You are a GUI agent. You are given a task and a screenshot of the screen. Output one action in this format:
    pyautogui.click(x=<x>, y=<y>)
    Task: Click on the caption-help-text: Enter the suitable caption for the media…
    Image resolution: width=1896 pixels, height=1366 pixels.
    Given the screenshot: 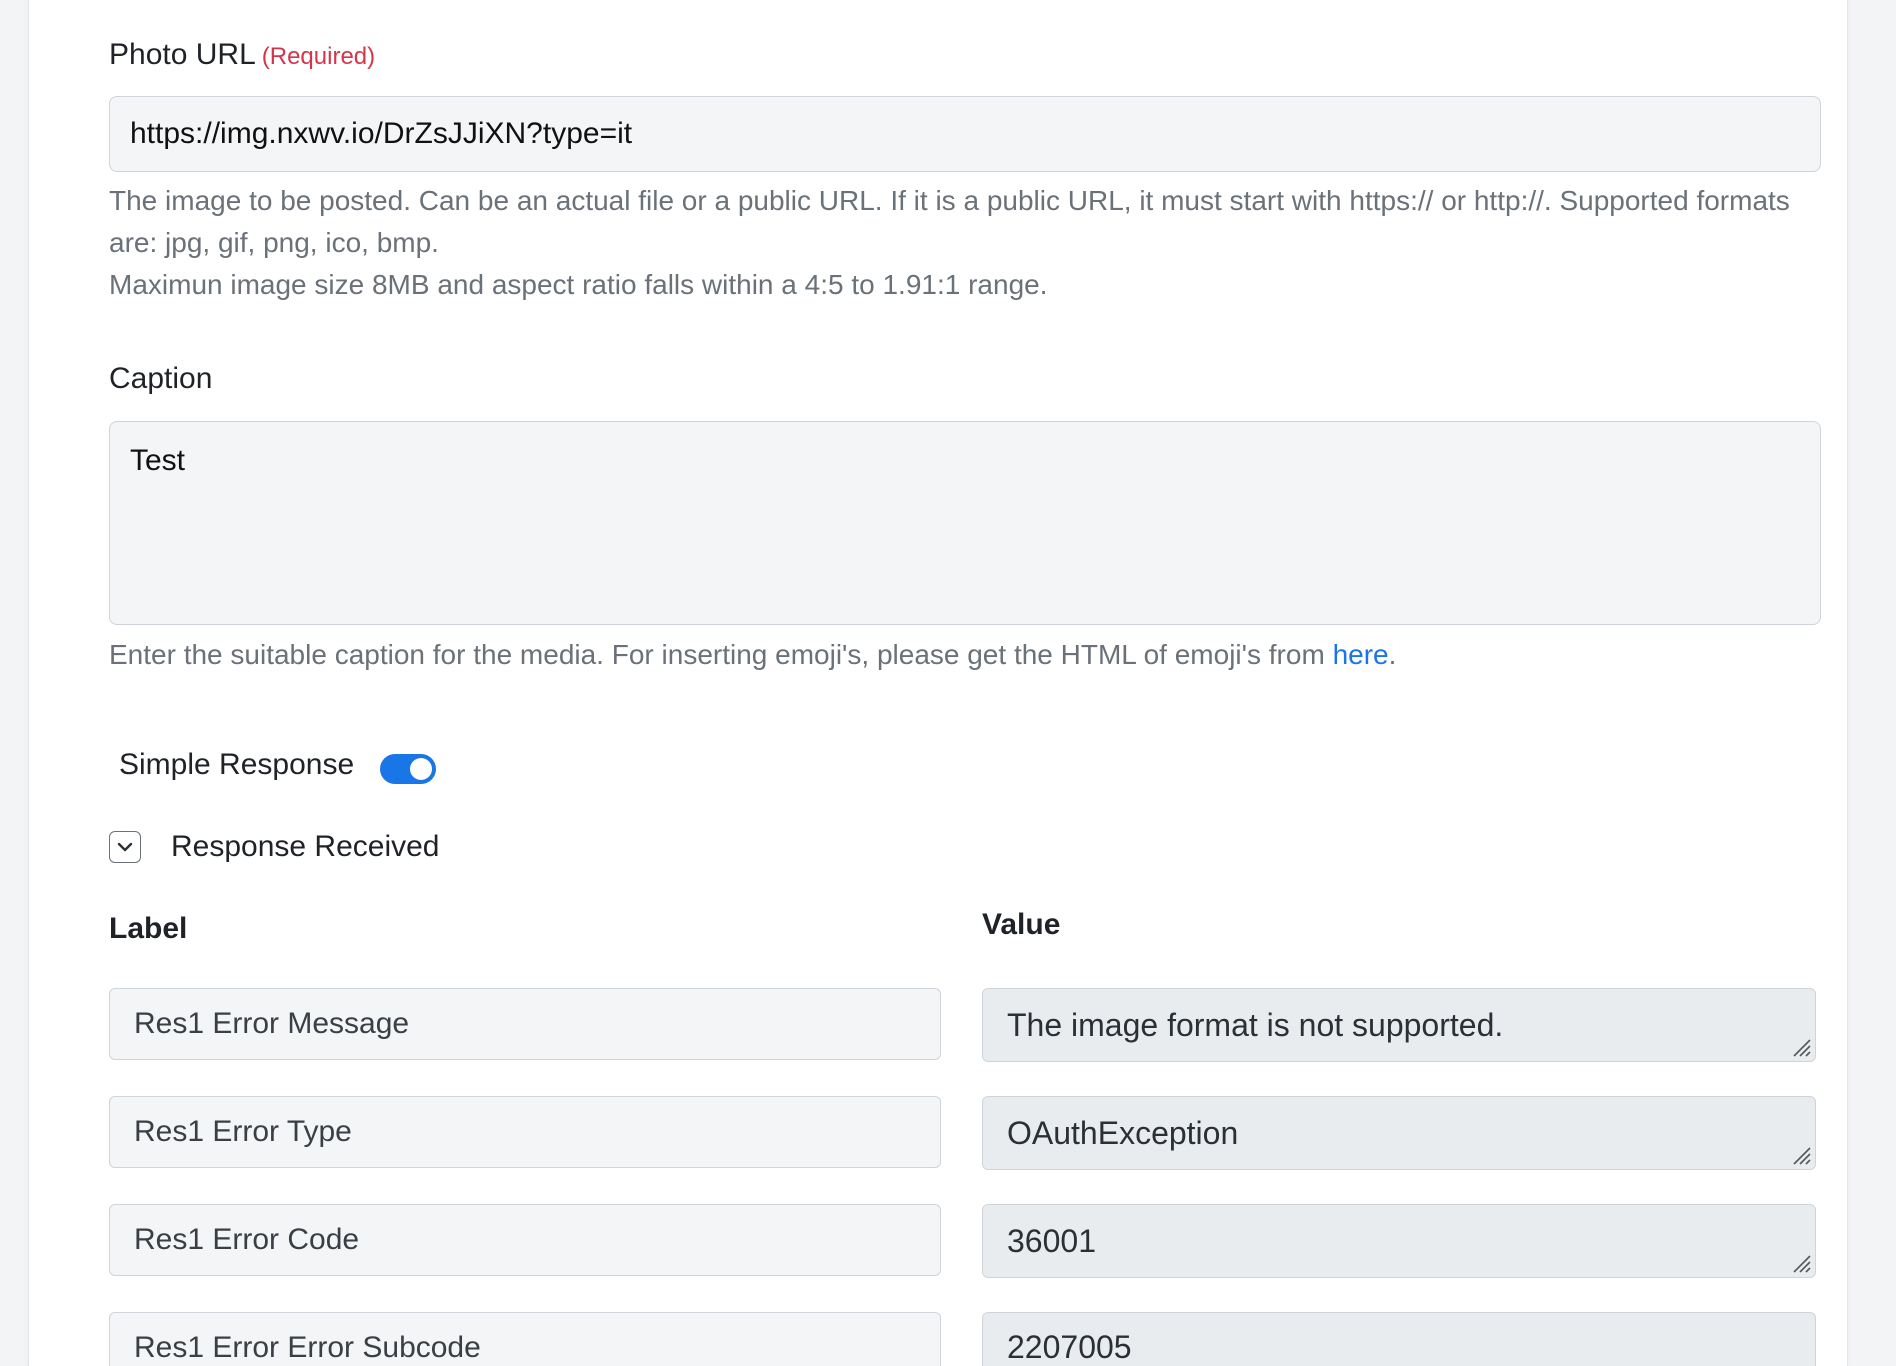 What is the action you would take?
    pyautogui.click(x=721, y=654)
    